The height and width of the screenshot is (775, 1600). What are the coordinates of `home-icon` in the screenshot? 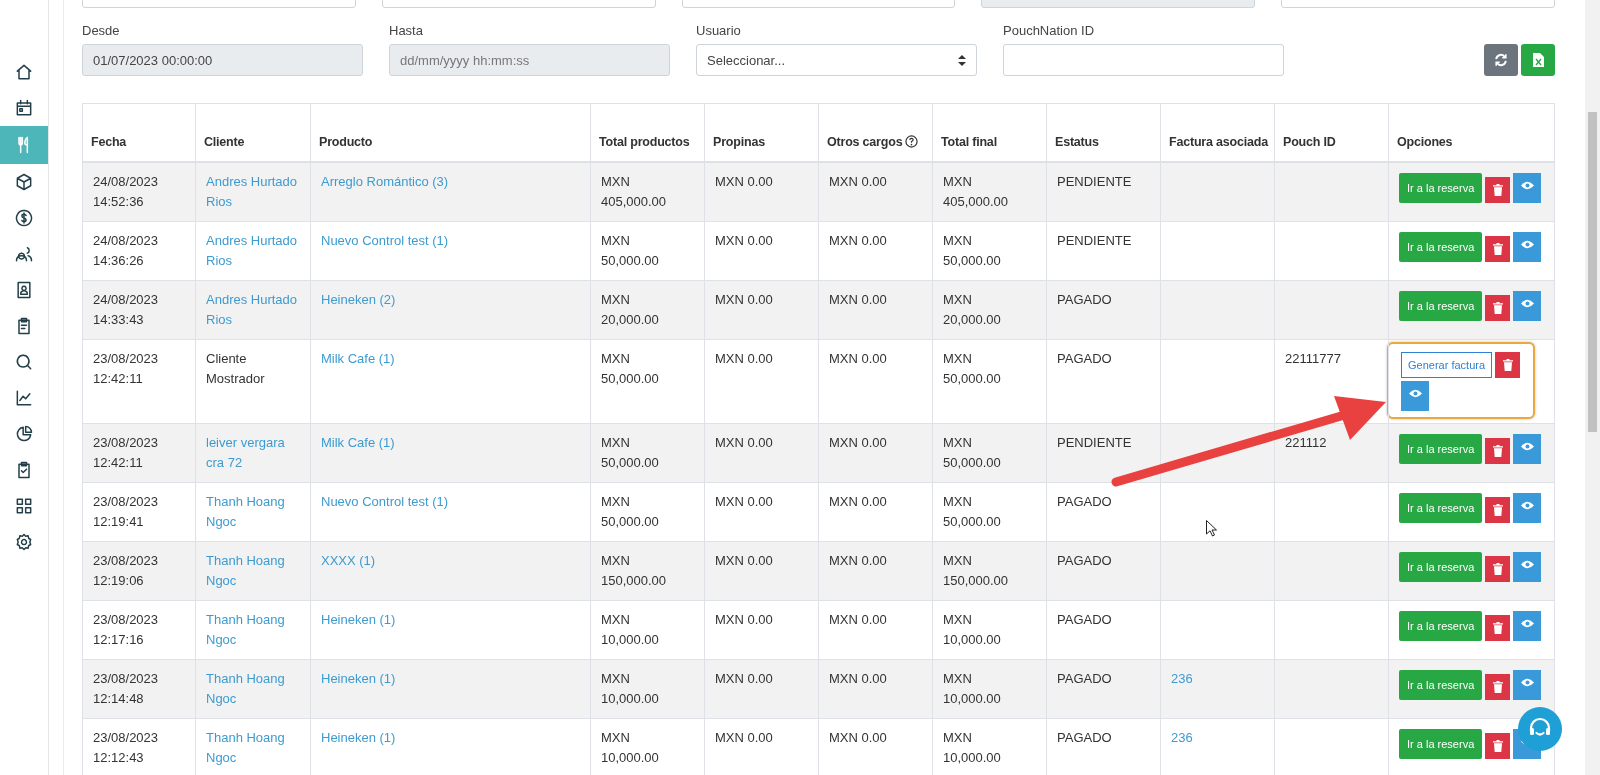 It's located at (24, 72).